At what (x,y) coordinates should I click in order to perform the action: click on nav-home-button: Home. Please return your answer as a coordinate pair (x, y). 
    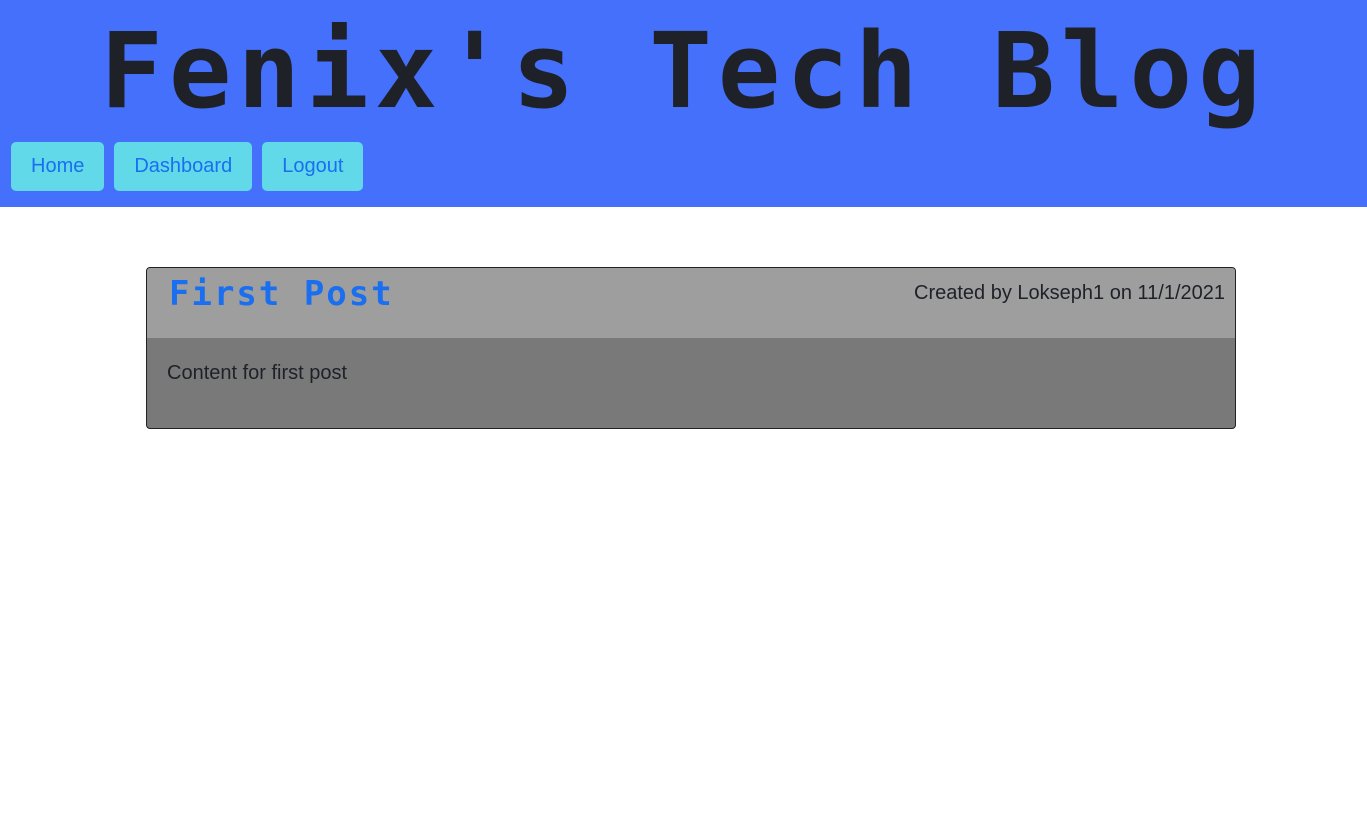
    Looking at the image, I should click on (58, 166).